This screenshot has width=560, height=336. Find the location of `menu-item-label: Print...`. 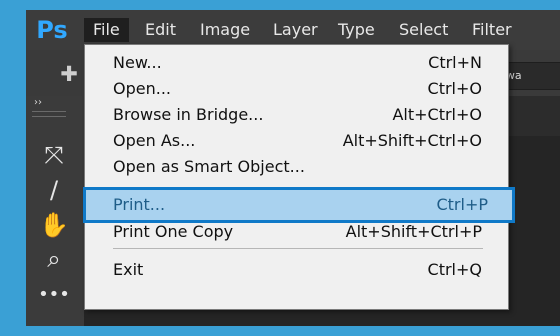

menu-item-label: Print... is located at coordinates (139, 204).